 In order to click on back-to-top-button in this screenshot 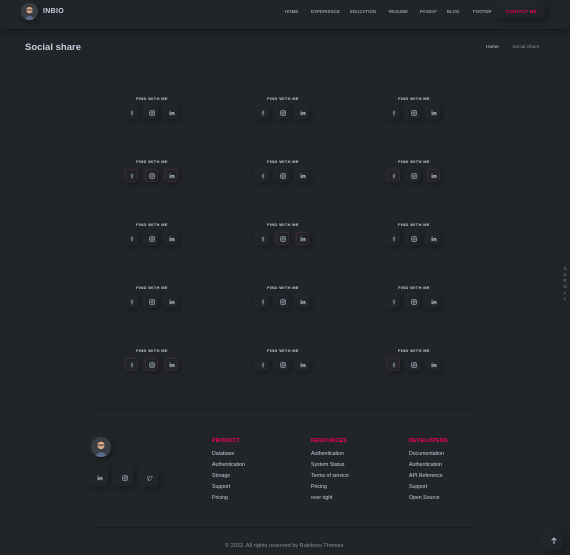, I will do `click(554, 541)`.